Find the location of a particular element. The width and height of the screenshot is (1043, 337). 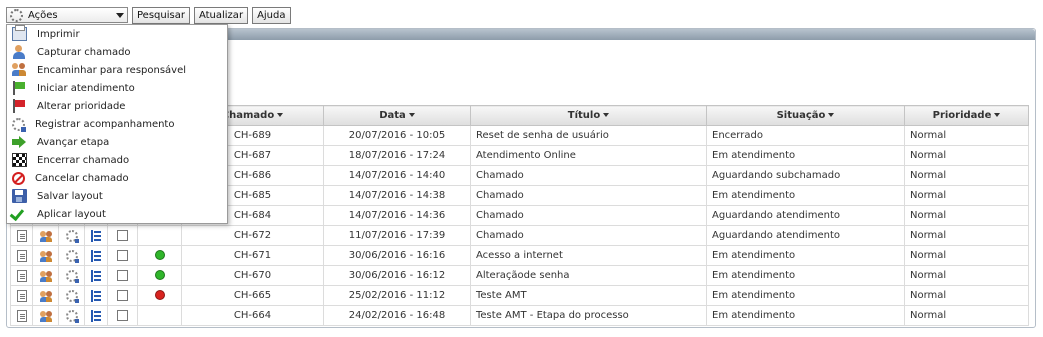

menu-item-aplicar-layout: Aplicar layout is located at coordinates (117, 214).